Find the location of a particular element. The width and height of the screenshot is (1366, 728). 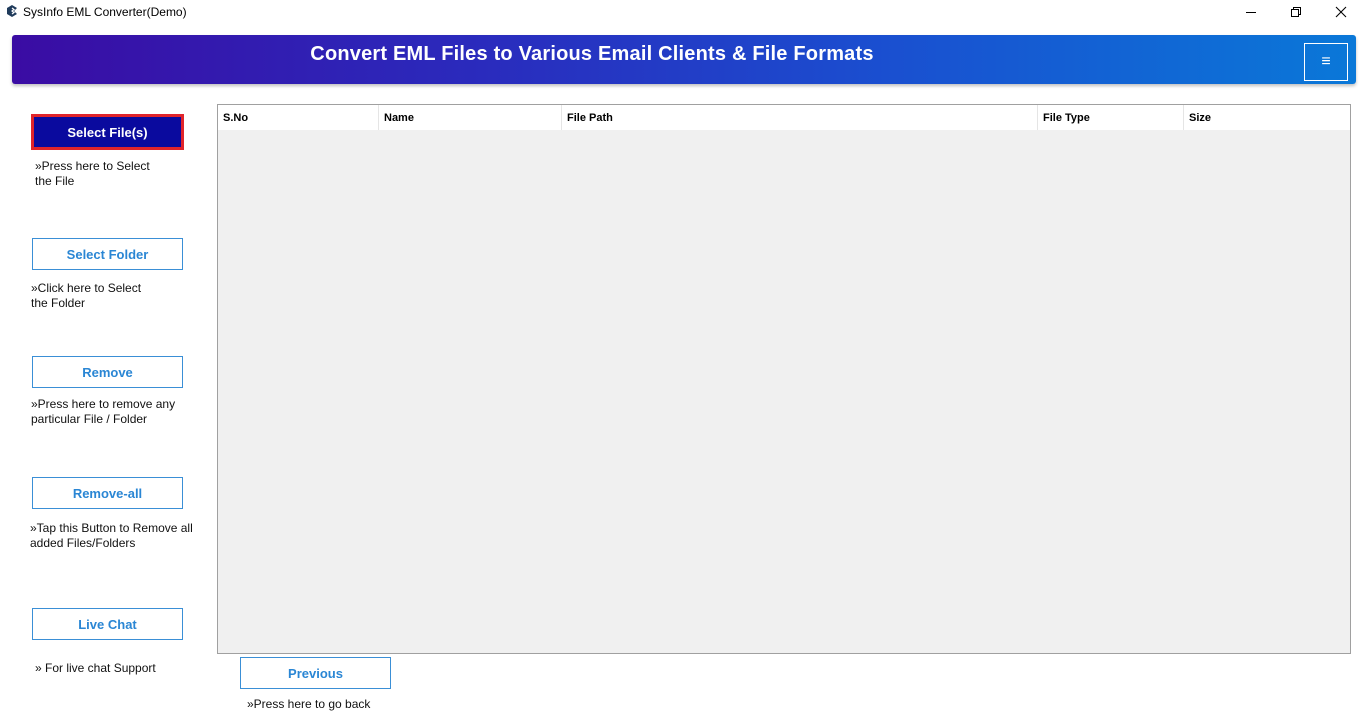

previous-hint: »Press here to go back is located at coordinates (309, 704).